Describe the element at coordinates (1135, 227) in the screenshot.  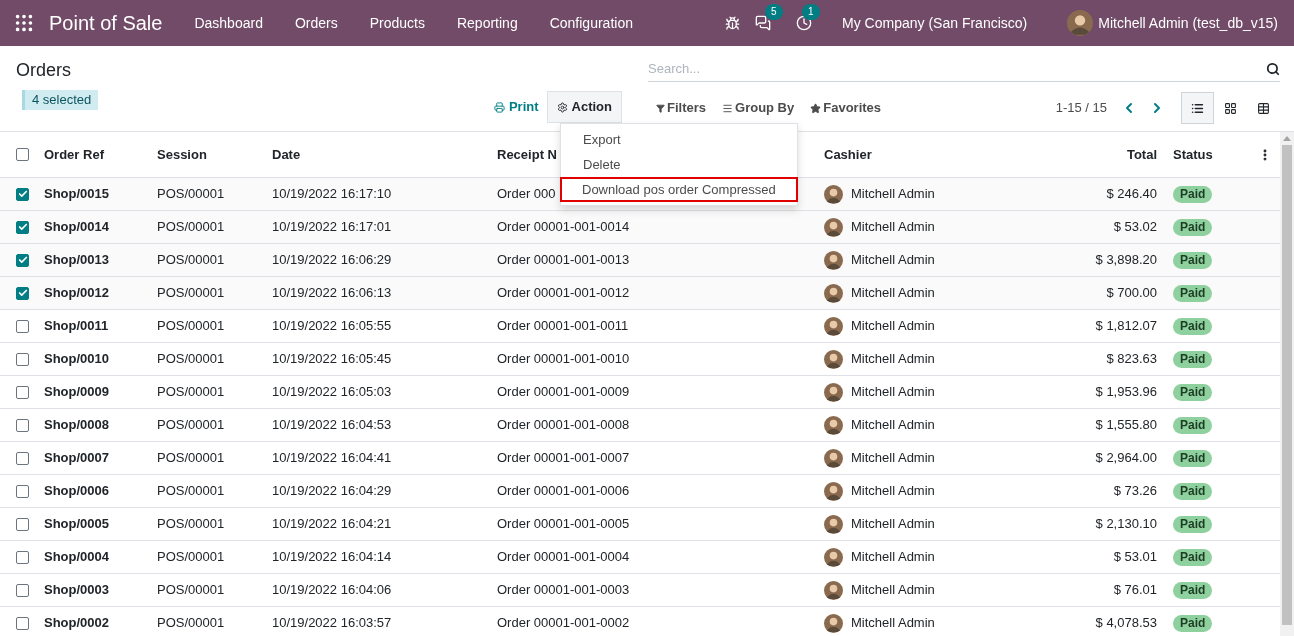
I see `table-cell-text: $ 53.02` at that location.